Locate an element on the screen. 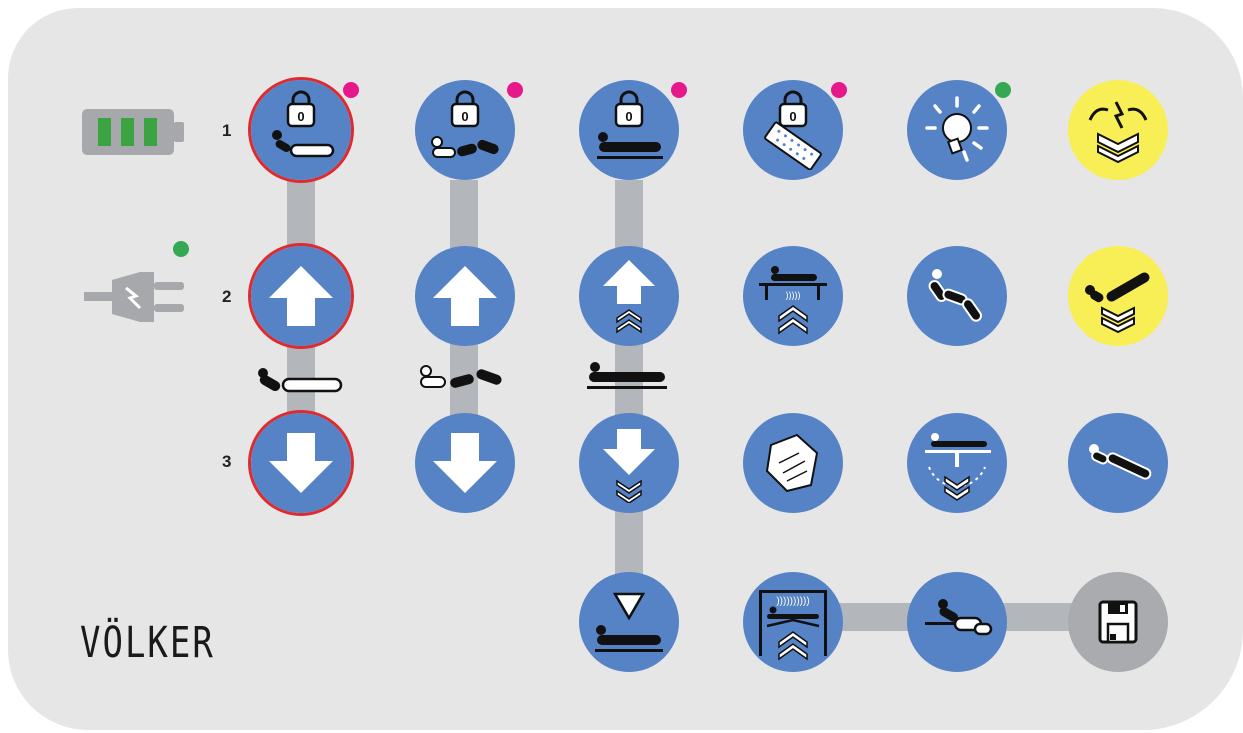  brand-logo: VÖLKER is located at coordinates (147, 643).